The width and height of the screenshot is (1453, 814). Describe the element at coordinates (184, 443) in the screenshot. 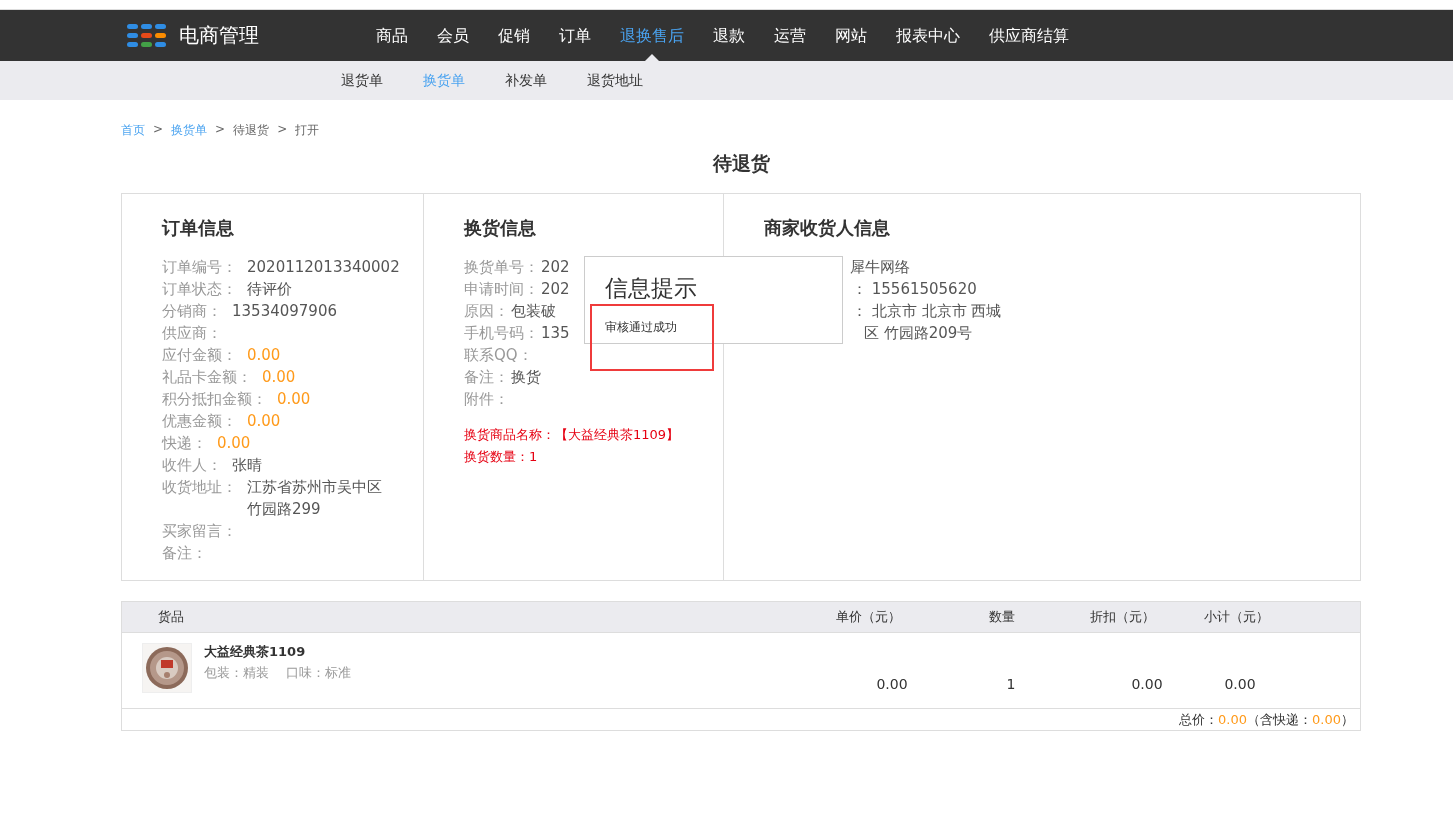

I see `field-label: 快递：` at that location.